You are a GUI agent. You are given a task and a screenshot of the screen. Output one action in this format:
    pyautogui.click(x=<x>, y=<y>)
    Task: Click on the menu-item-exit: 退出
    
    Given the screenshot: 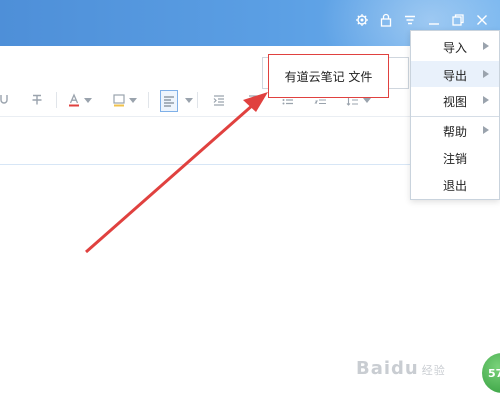 What is the action you would take?
    pyautogui.click(x=455, y=184)
    